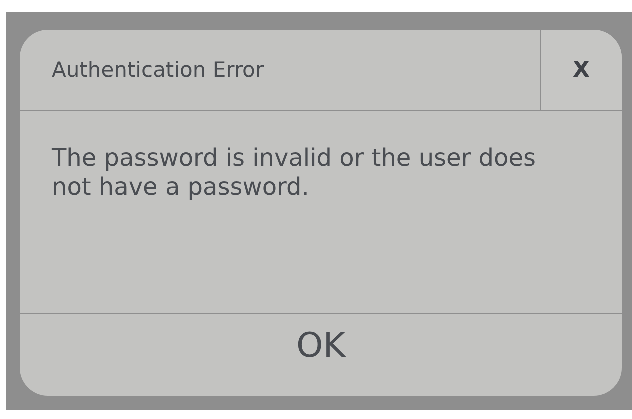 The height and width of the screenshot is (419, 632). Describe the element at coordinates (158, 70) in the screenshot. I see `dialog-title: Authentication Error` at that location.